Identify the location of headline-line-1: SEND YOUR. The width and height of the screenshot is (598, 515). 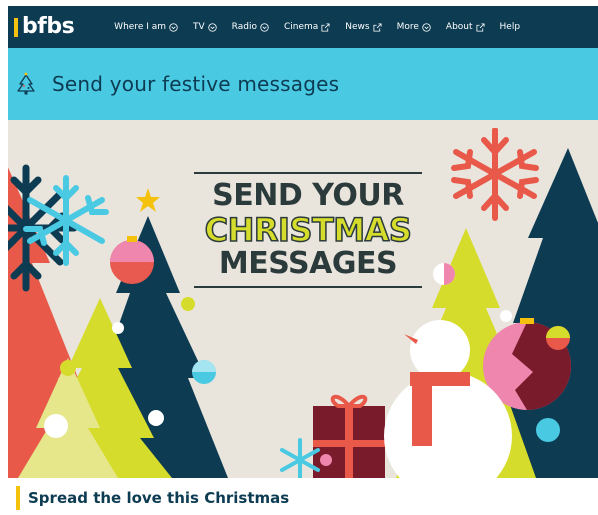
(308, 195).